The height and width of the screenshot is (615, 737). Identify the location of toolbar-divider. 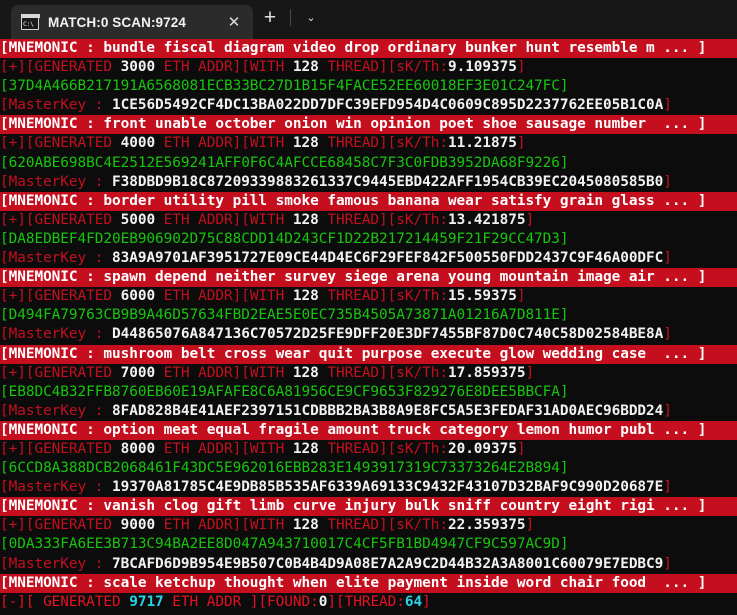
(290, 17).